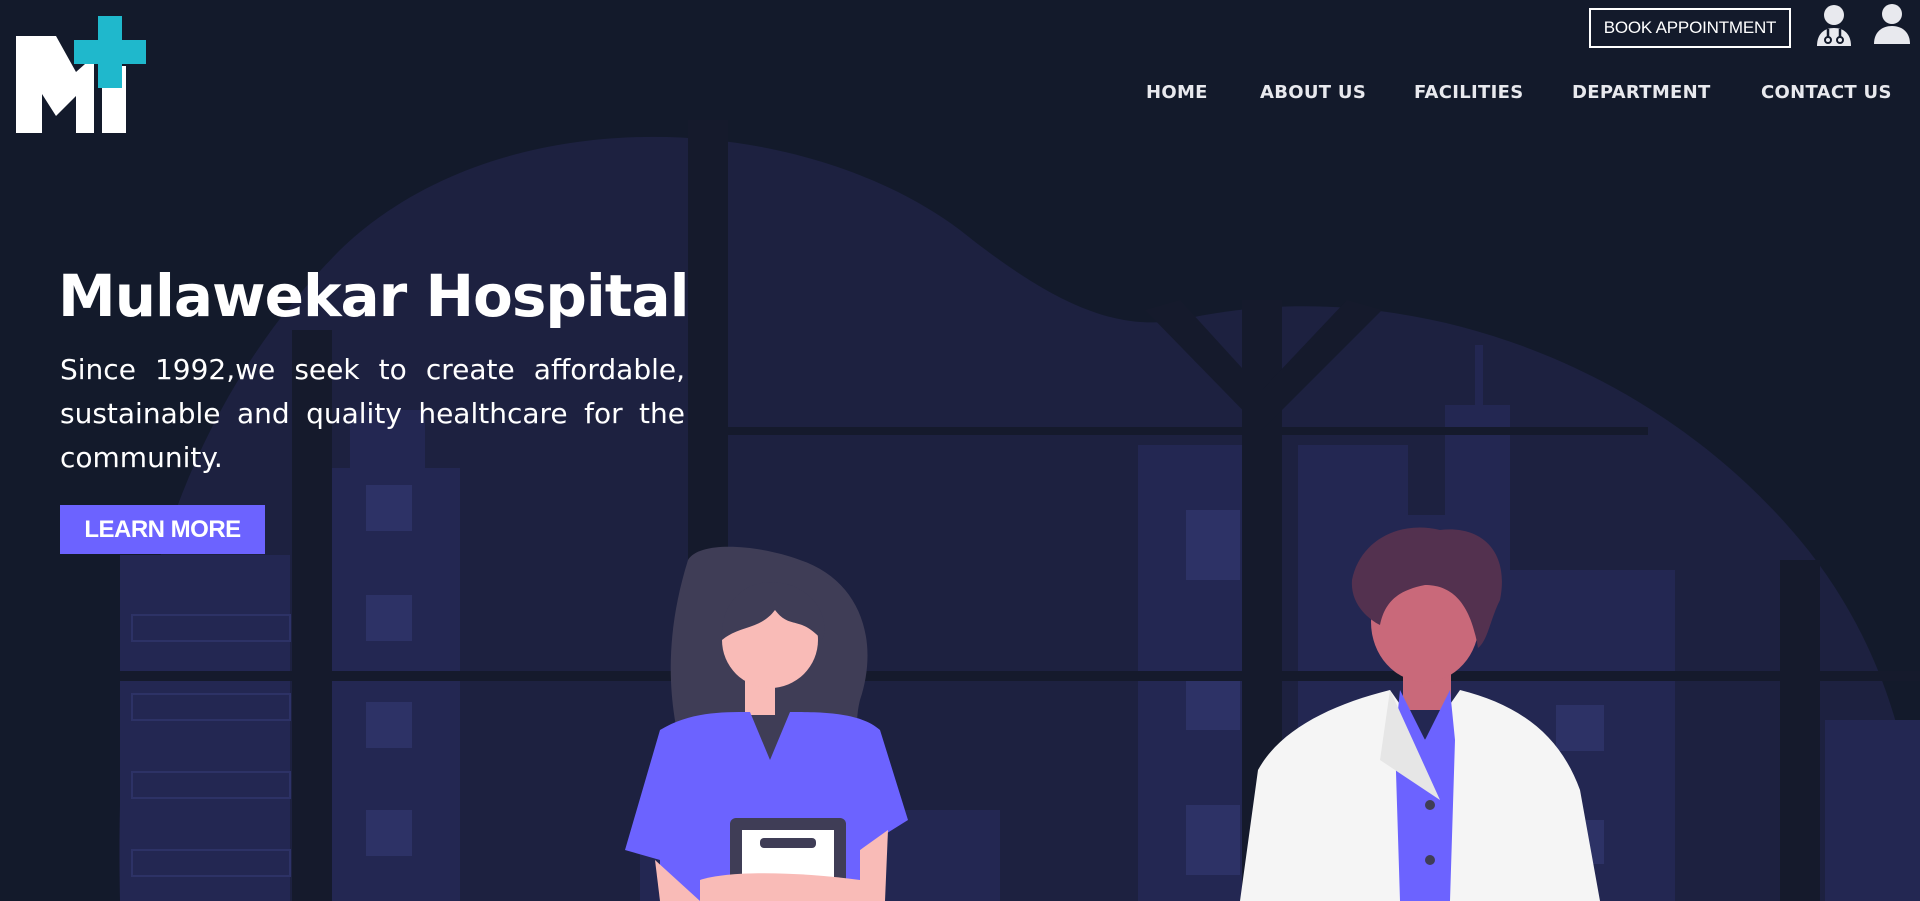 The height and width of the screenshot is (901, 1920). I want to click on nav-about-us-link: ABOUT US, so click(1313, 92).